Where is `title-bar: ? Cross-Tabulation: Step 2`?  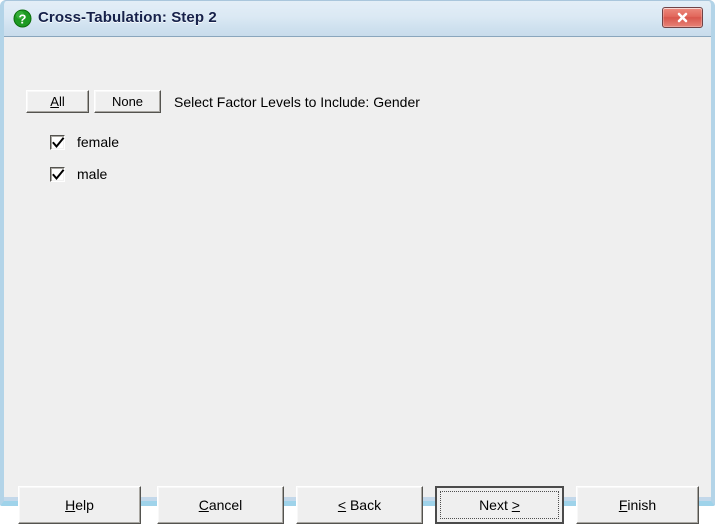
title-bar: ? Cross-Tabulation: Step 2 is located at coordinates (357, 18).